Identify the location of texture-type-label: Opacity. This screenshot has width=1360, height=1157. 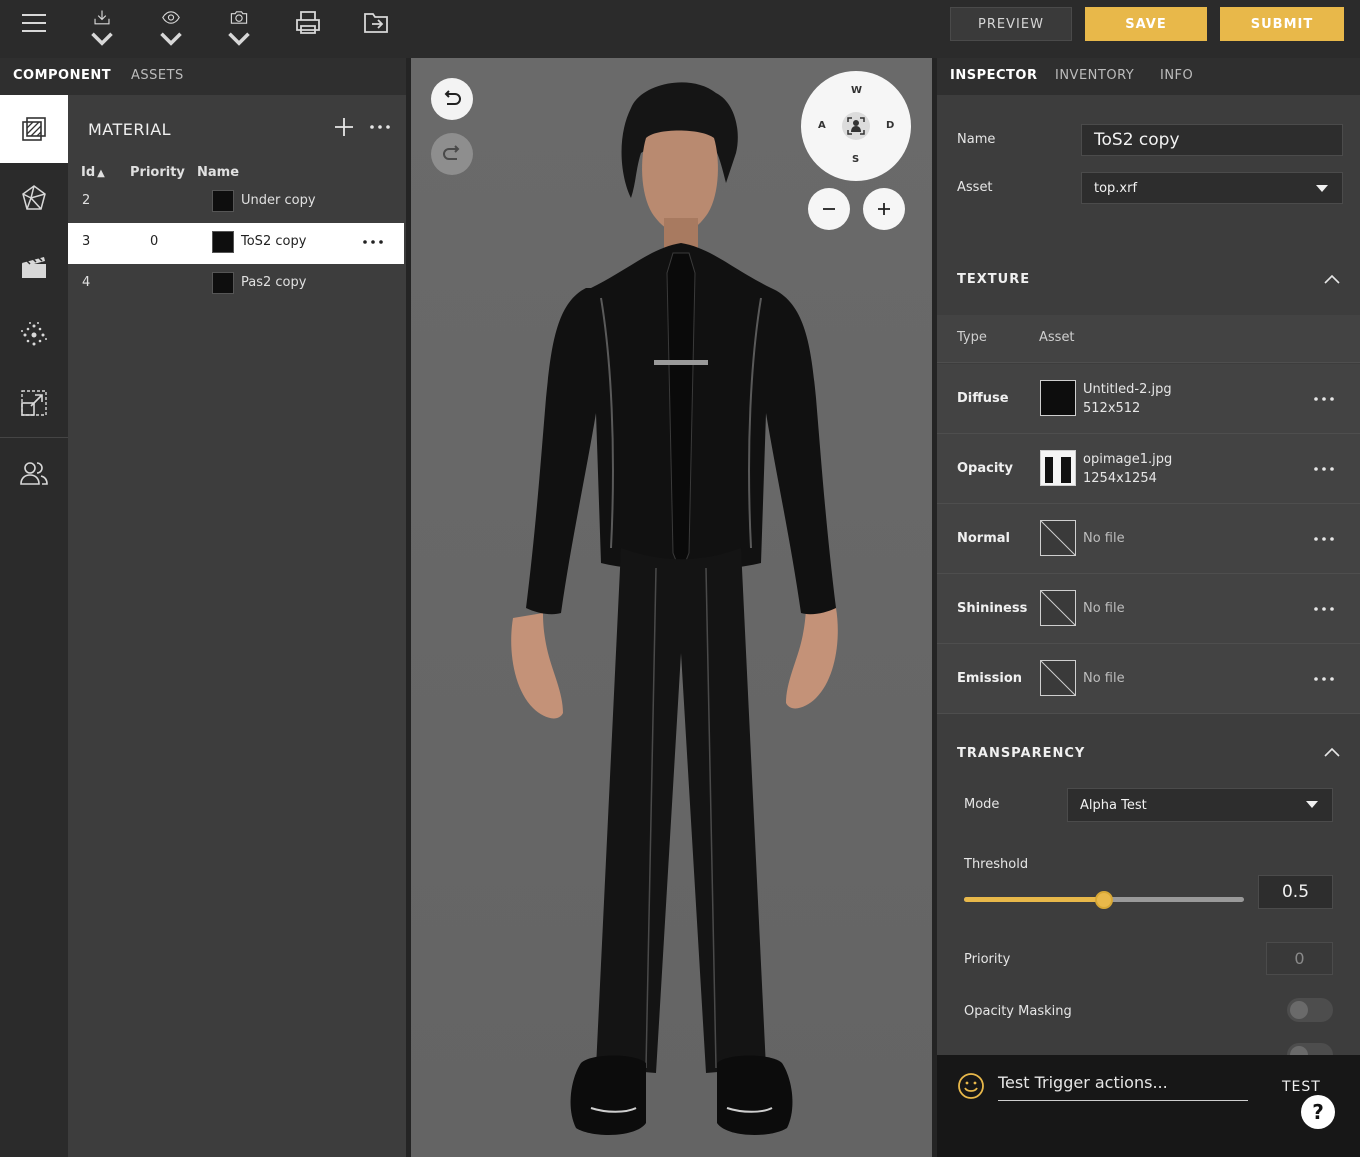
(985, 468).